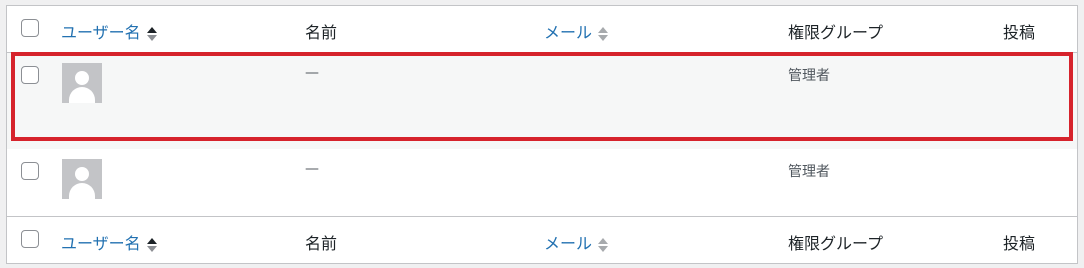 The width and height of the screenshot is (1084, 268). I want to click on column-name: 名前, so click(321, 32).